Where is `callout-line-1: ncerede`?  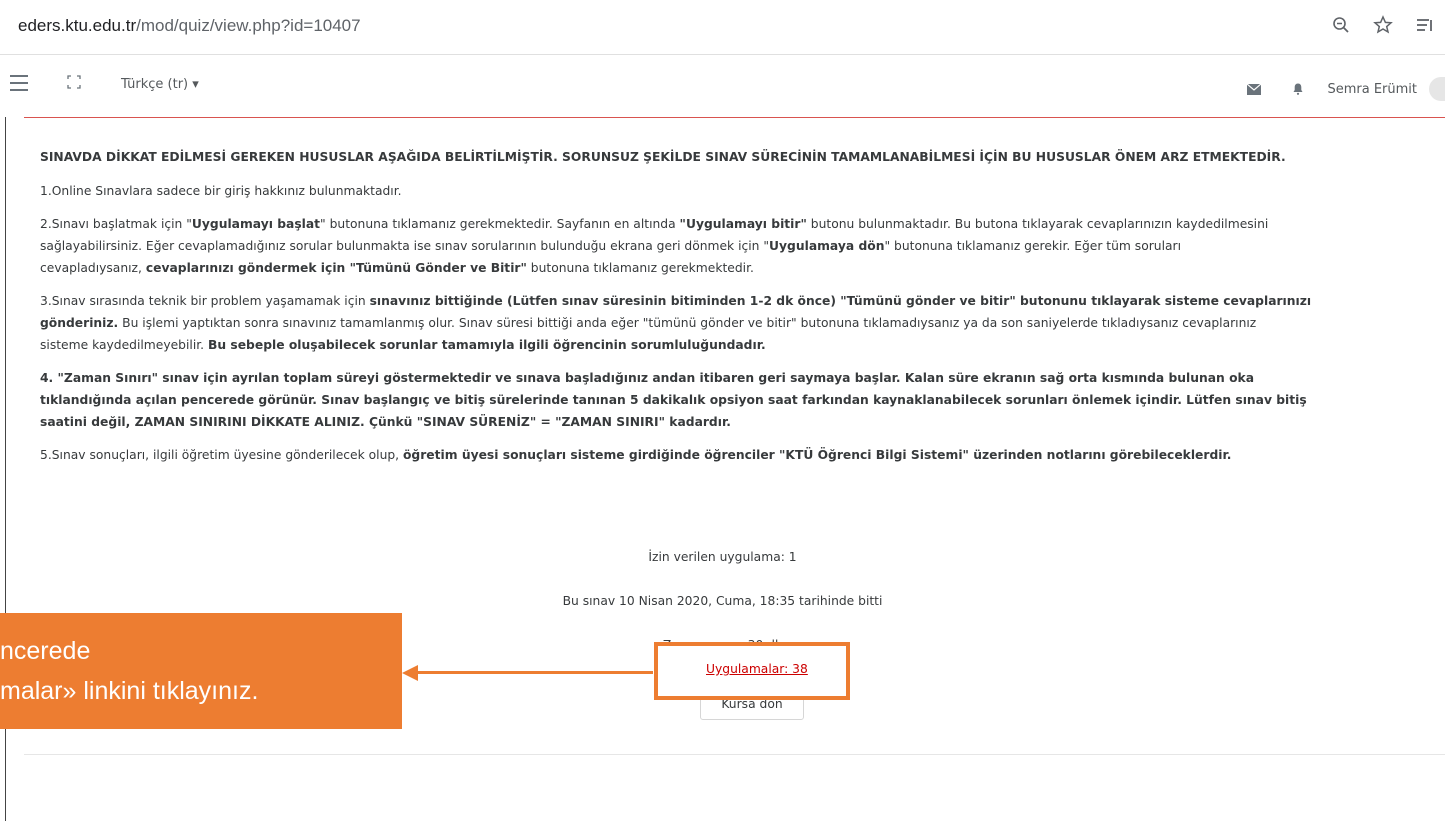
callout-line-1: ncerede is located at coordinates (45, 651).